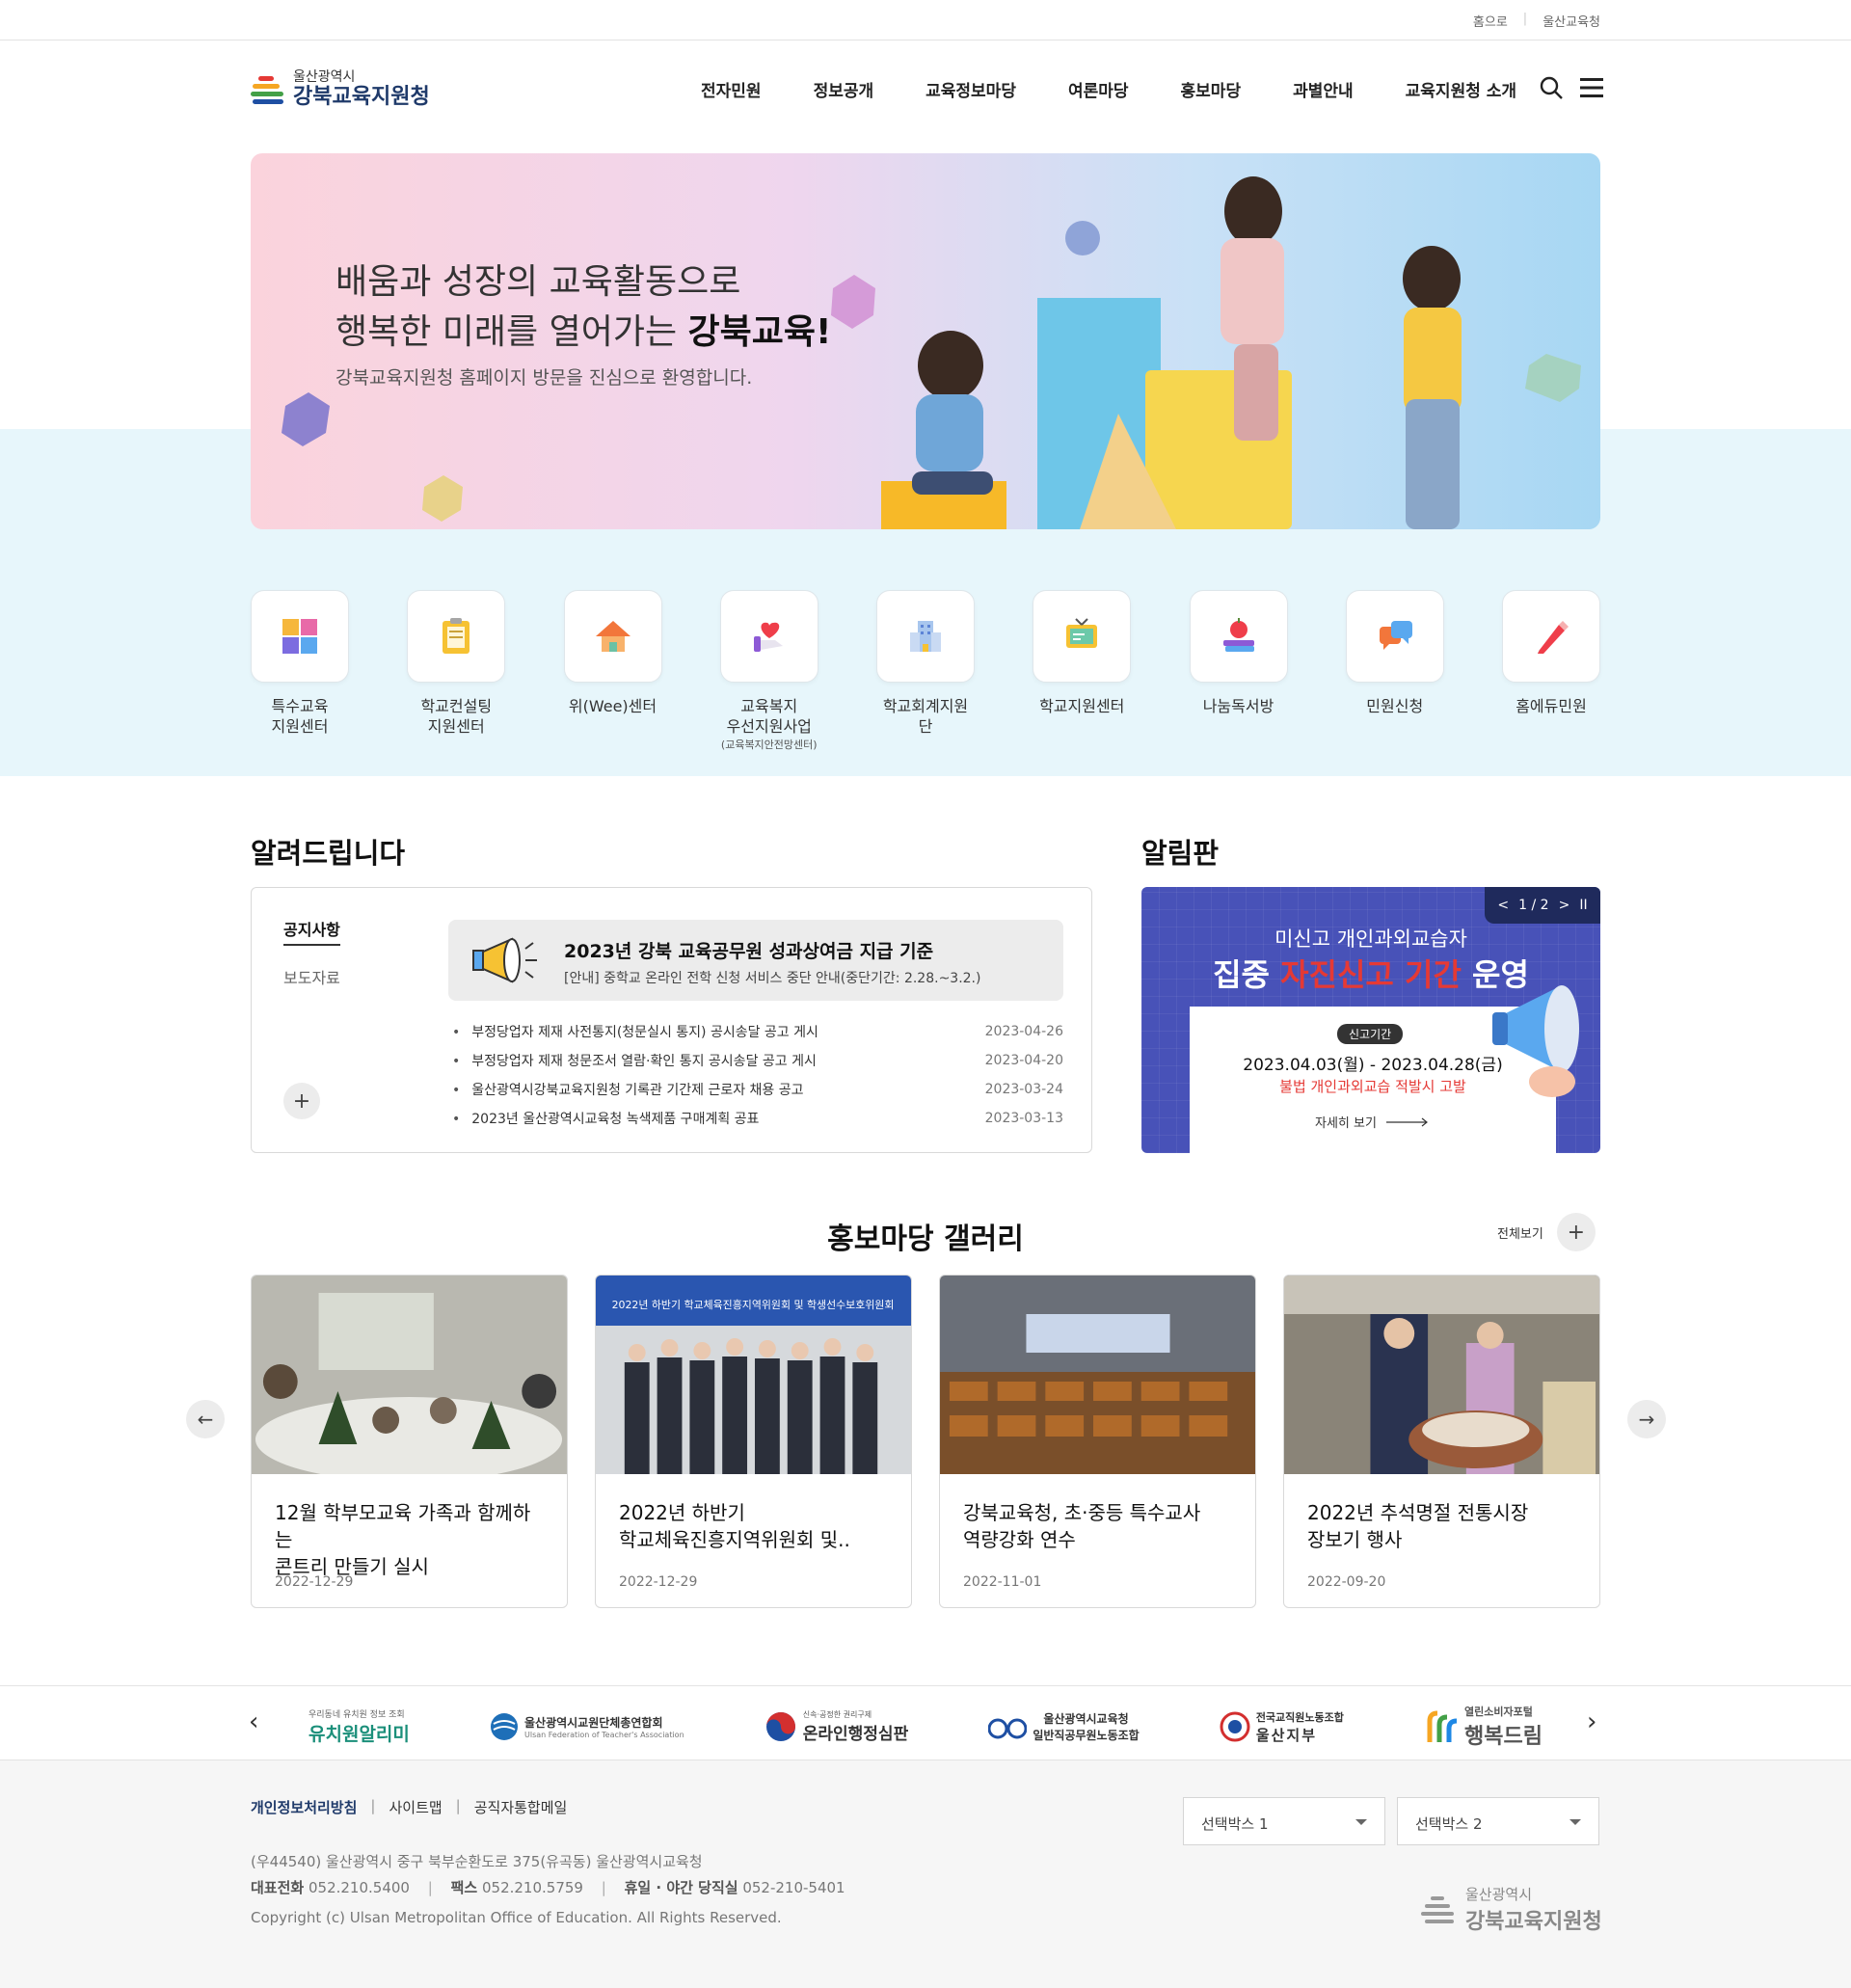 The height and width of the screenshot is (1988, 1851). What do you see at coordinates (356, 1715) in the screenshot?
I see `partner-small: 우리동네 유치원 정보 조회` at bounding box center [356, 1715].